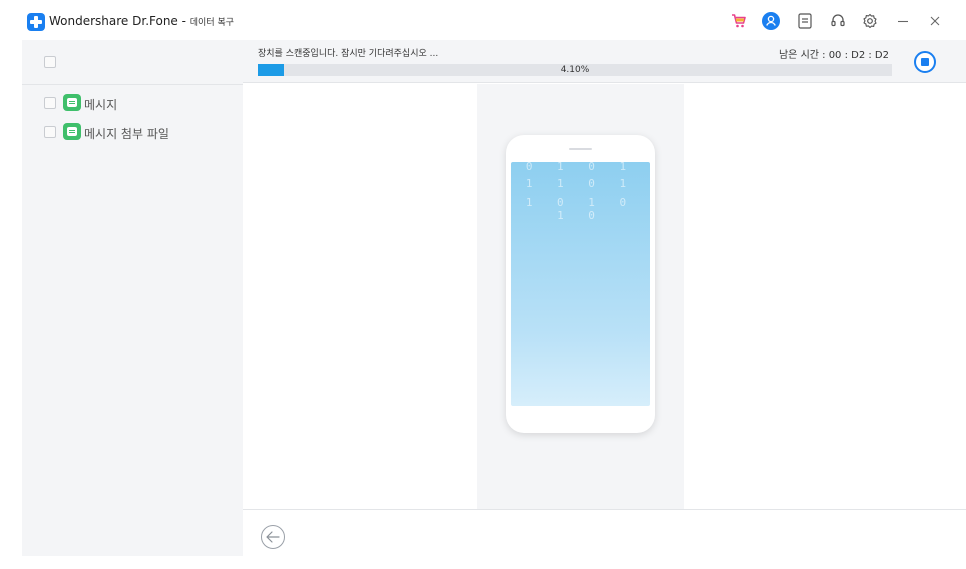 This screenshot has width=966, height=569. Describe the element at coordinates (580, 209) in the screenshot. I see `binary-code-row: 1 0 1 0 1 0` at that location.